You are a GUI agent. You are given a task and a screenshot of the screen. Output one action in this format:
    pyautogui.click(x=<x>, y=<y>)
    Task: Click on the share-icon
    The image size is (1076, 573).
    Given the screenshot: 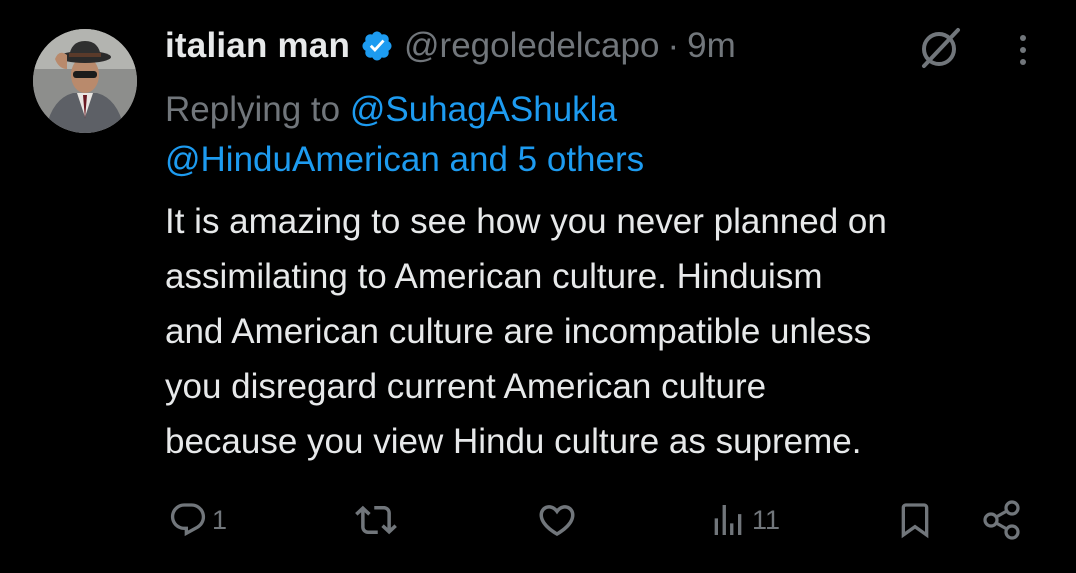 What is the action you would take?
    pyautogui.click(x=1001, y=520)
    